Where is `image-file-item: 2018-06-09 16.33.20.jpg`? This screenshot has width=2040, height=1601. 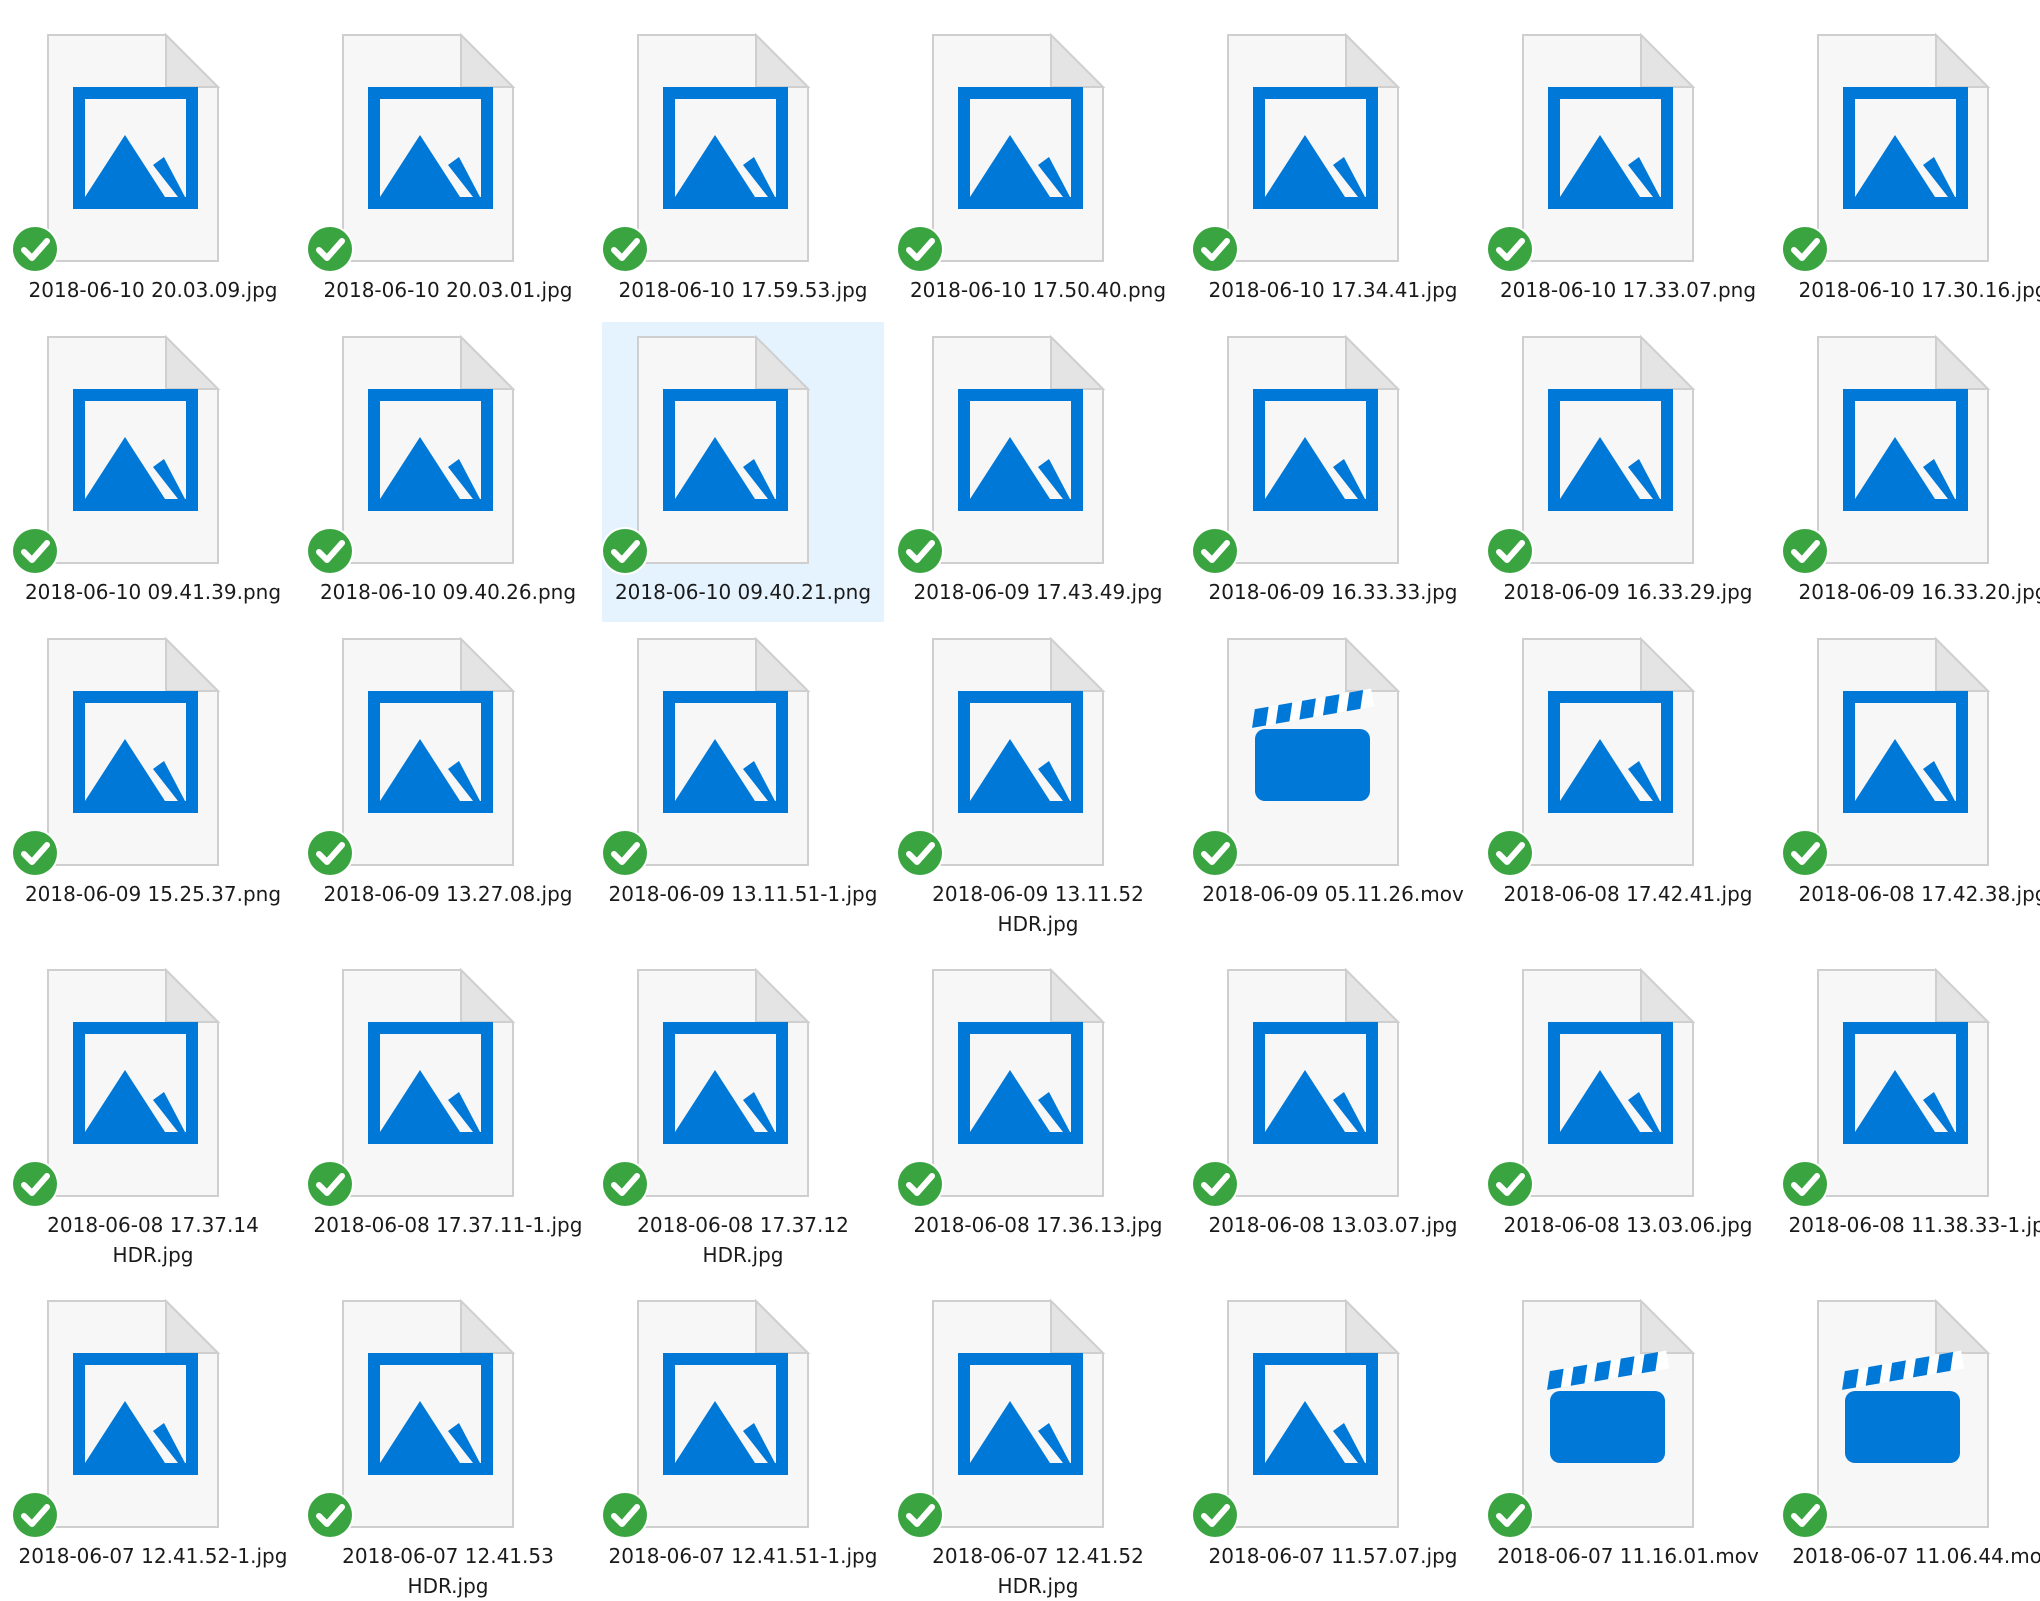 image-file-item: 2018-06-09 16.33.20.jpg is located at coordinates (1910, 472).